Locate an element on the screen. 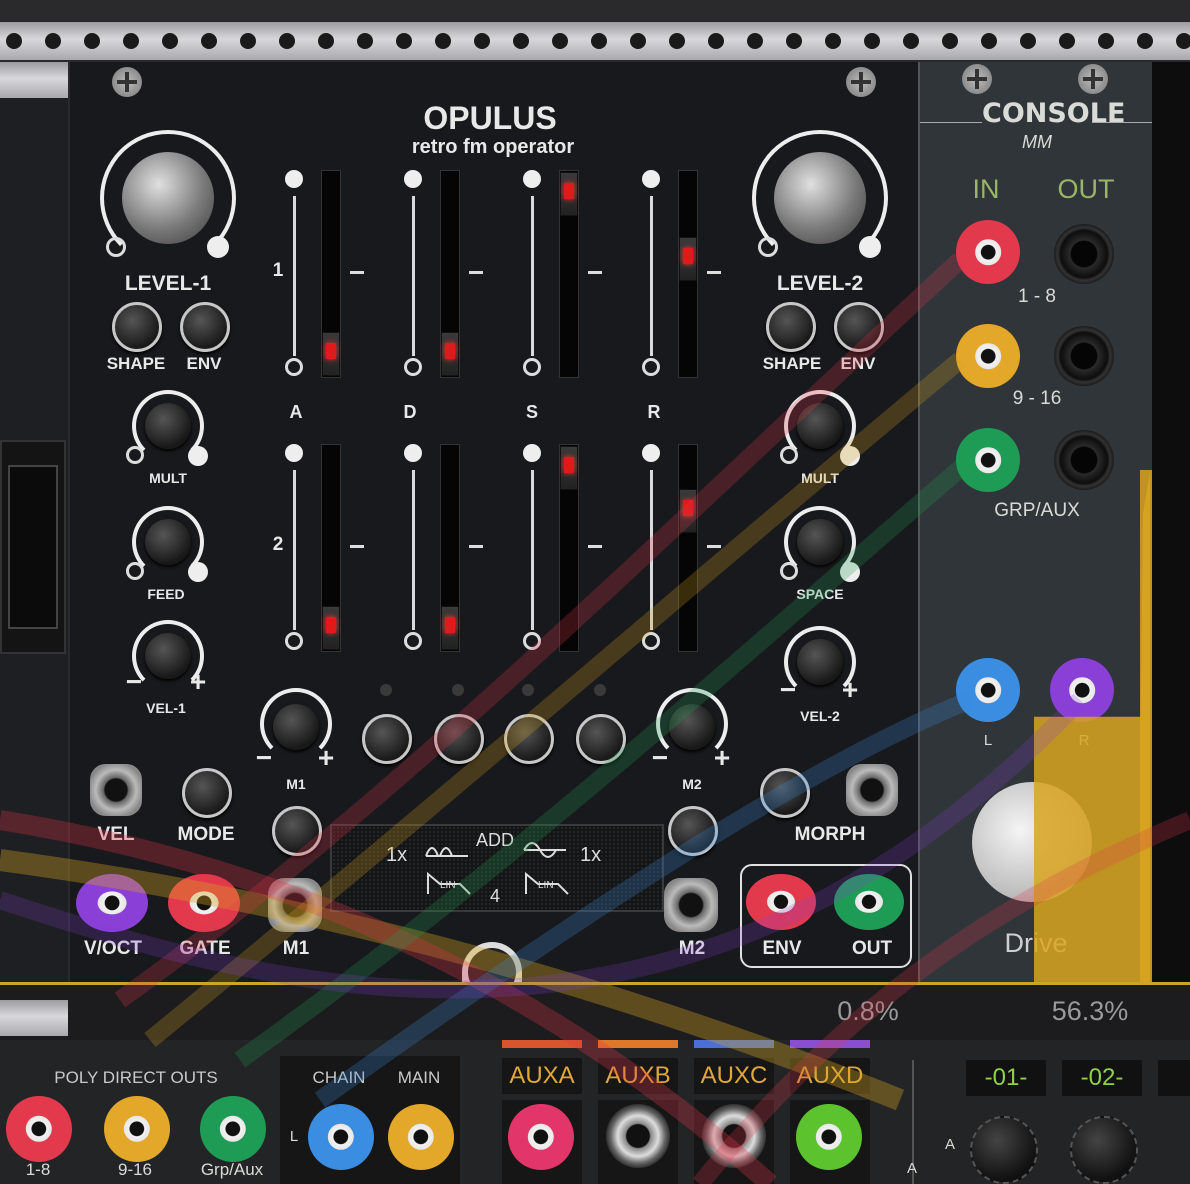 The height and width of the screenshot is (1184, 1190). chain-label: CHAIN is located at coordinates (339, 1077).